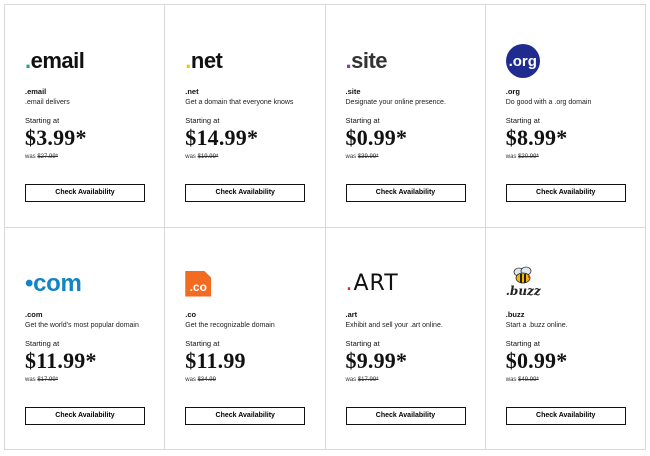 Image resolution: width=650 pixels, height=456 pixels. I want to click on net-logo: .net, so click(204, 60).